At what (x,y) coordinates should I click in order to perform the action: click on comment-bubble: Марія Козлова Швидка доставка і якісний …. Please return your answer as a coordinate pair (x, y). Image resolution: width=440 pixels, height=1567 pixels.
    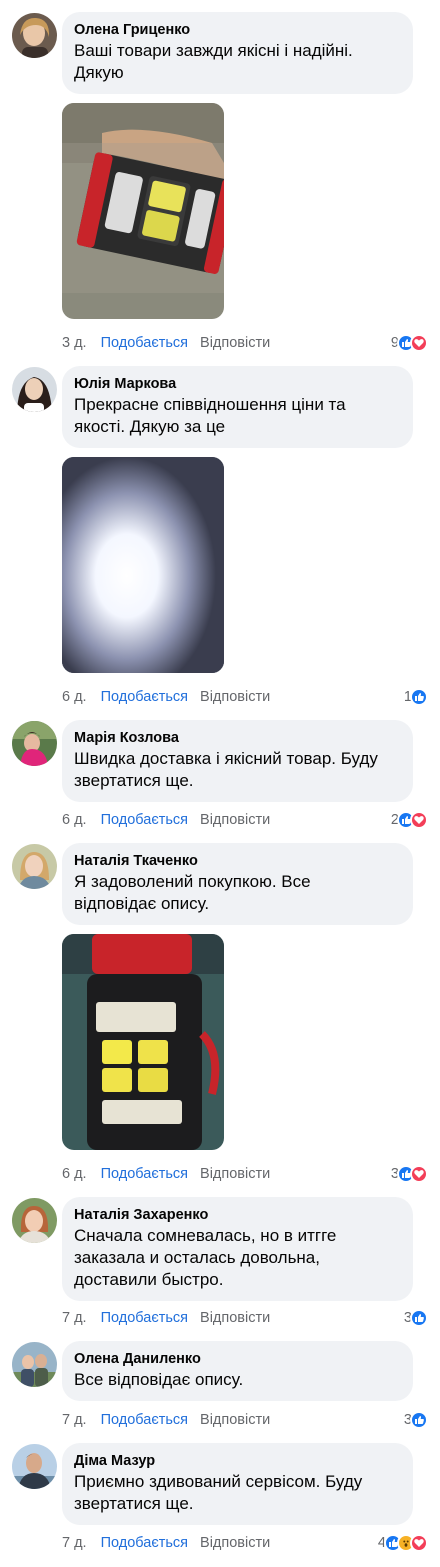
    Looking at the image, I should click on (237, 761).